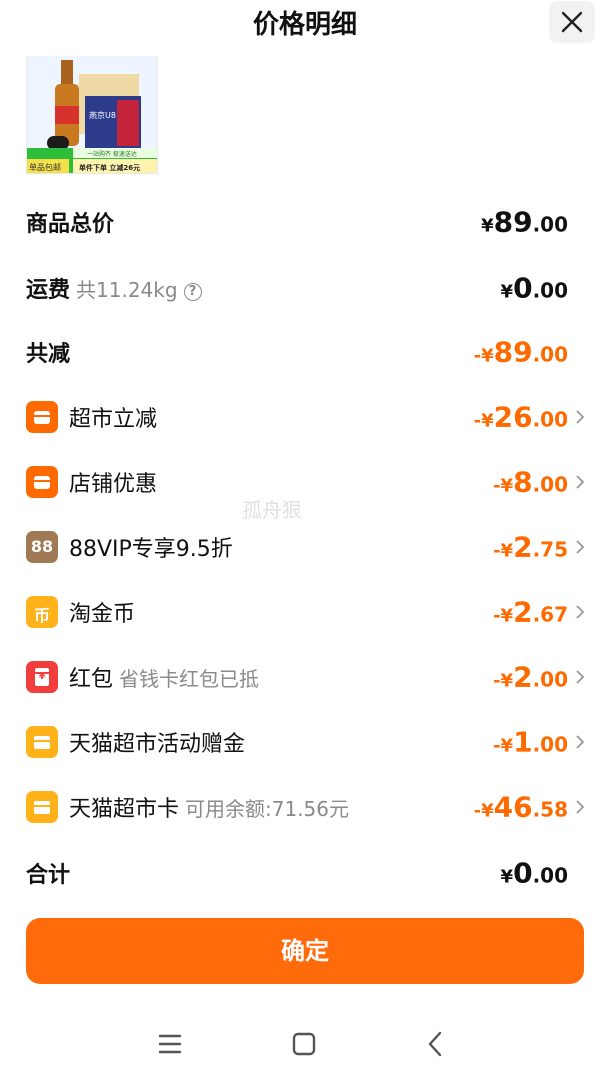 The width and height of the screenshot is (610, 1081). I want to click on row-label: 店铺优惠, so click(113, 484).